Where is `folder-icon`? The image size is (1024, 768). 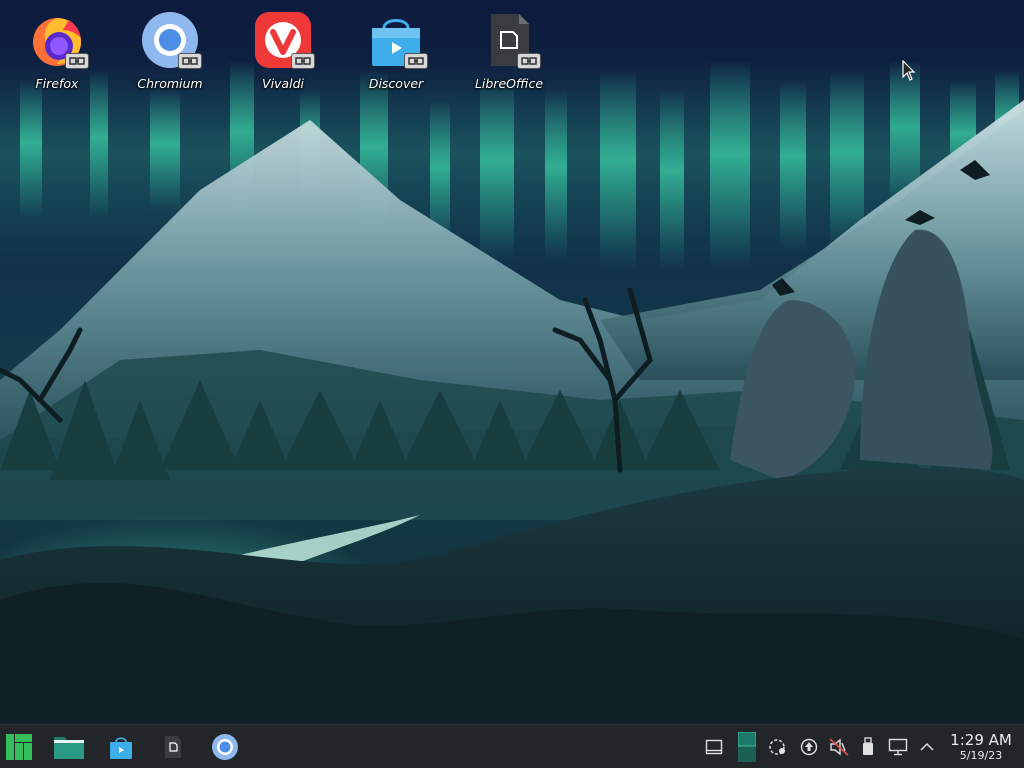
folder-icon is located at coordinates (69, 748).